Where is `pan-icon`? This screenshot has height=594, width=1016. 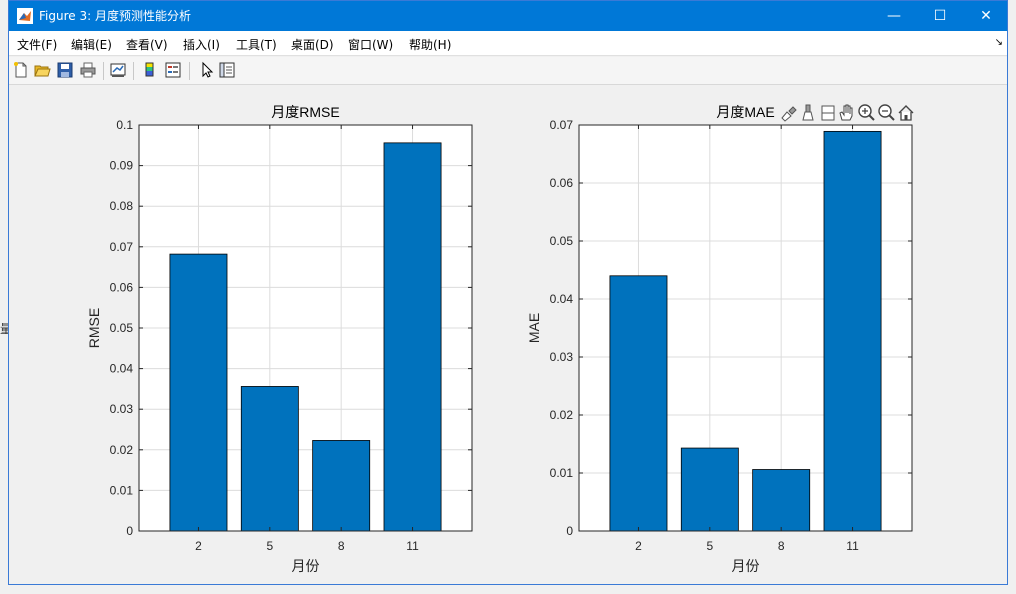
pan-icon is located at coordinates (846, 112).